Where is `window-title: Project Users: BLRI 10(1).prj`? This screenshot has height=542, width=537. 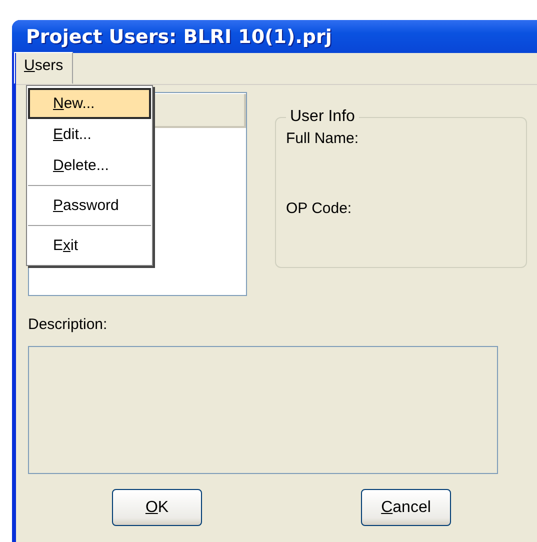 window-title: Project Users: BLRI 10(1).prj is located at coordinates (179, 37).